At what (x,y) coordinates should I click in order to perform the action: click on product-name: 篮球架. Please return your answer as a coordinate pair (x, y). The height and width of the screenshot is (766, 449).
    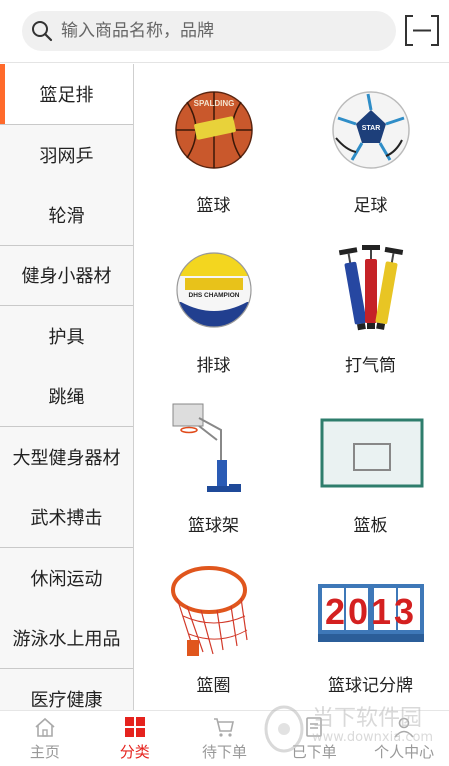
    Looking at the image, I should click on (213, 526).